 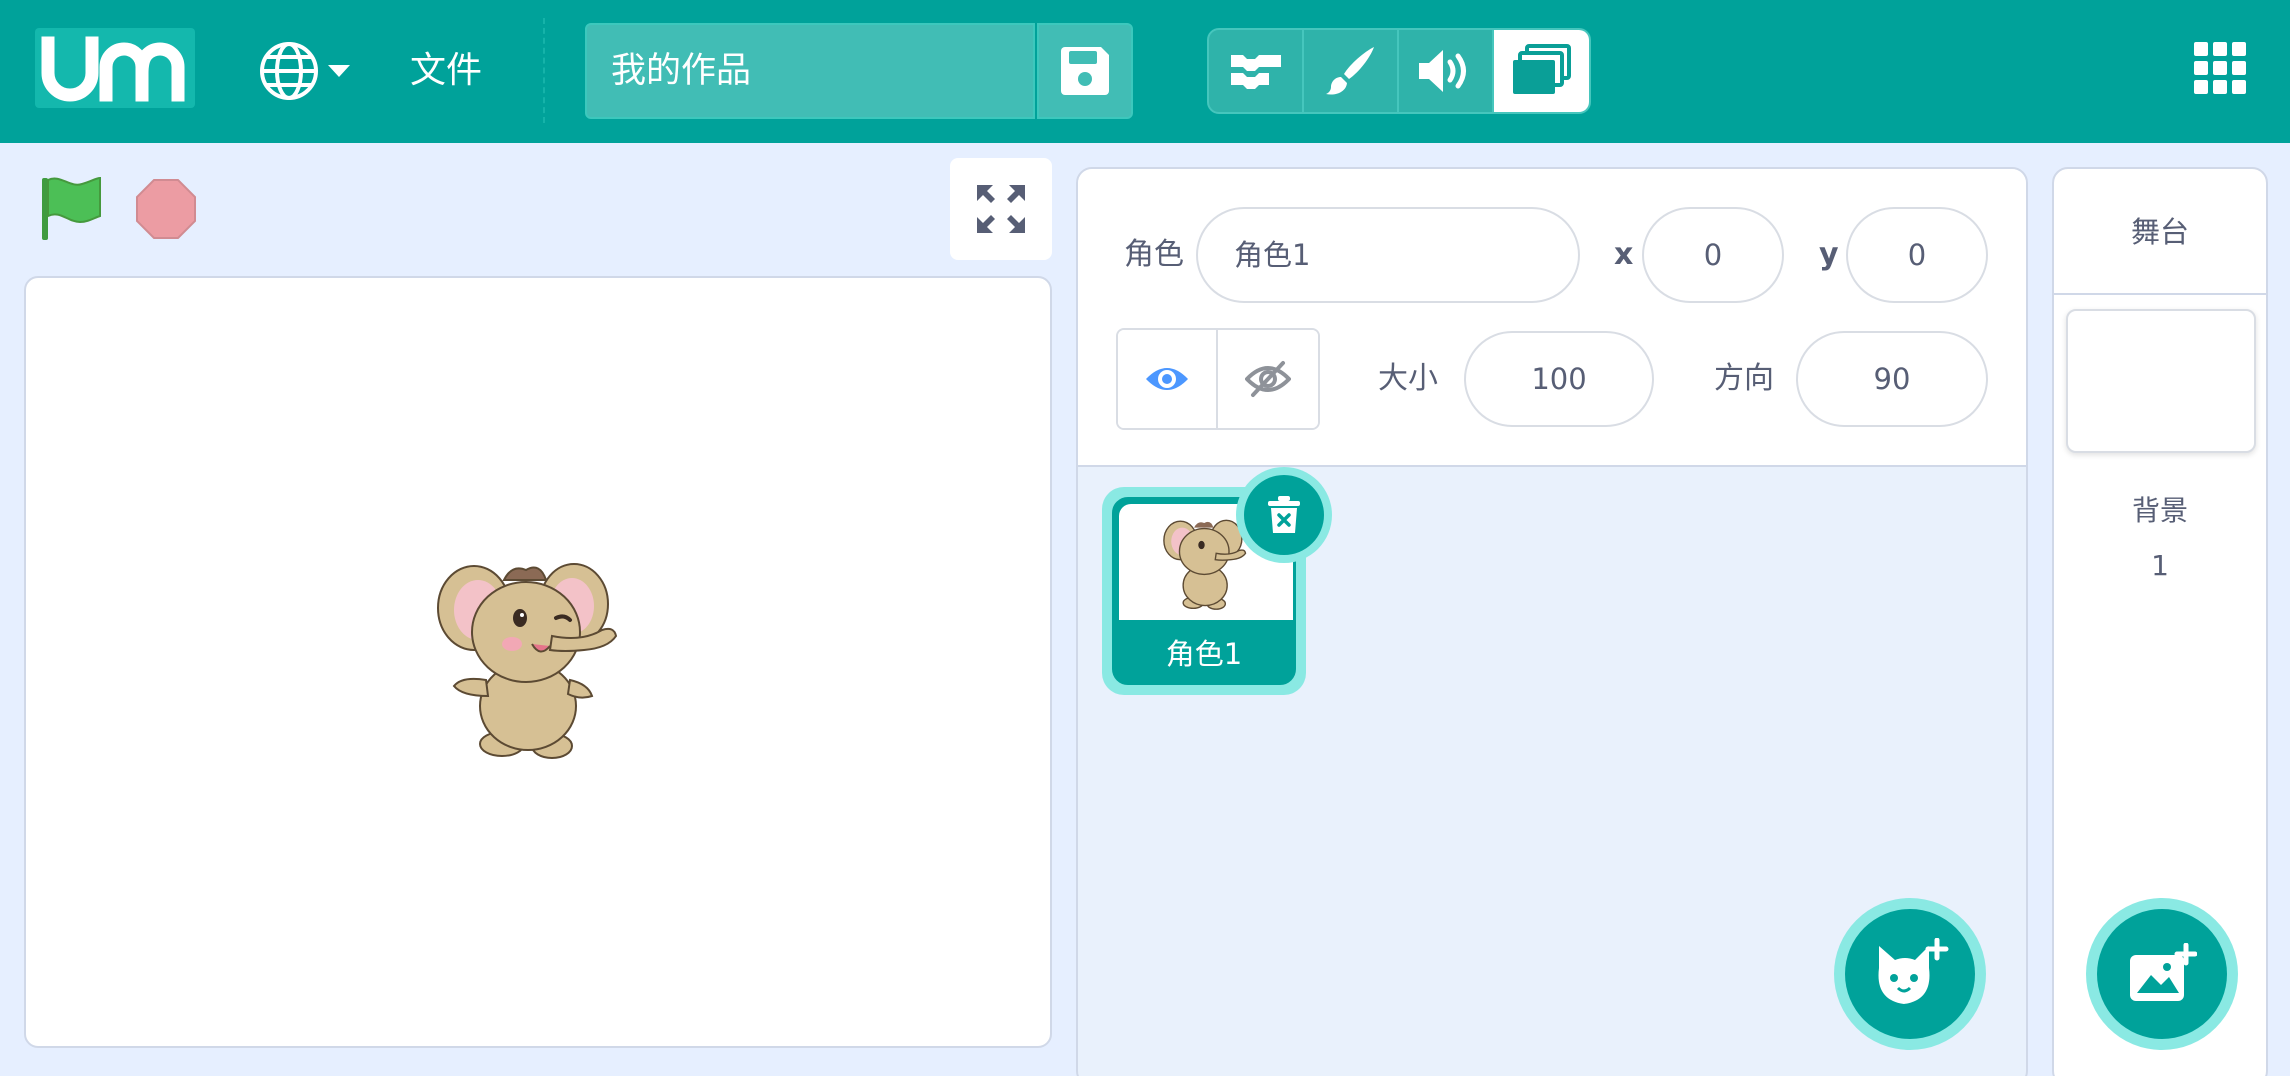 I want to click on code-blocks-icon, so click(x=1255, y=72).